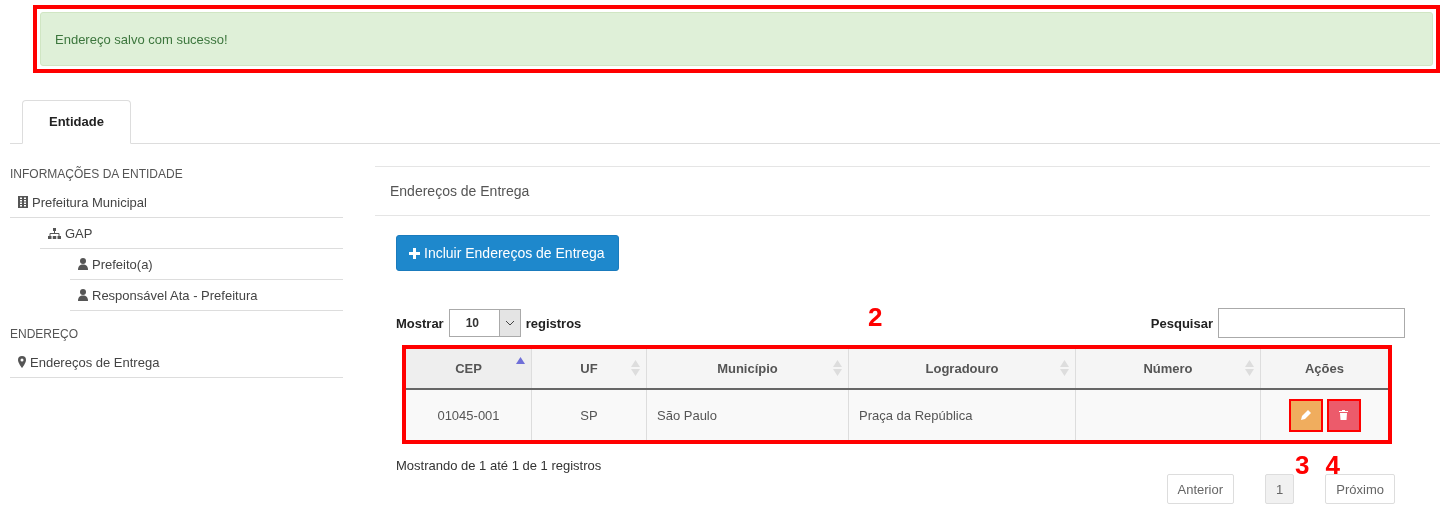  What do you see at coordinates (499, 465) in the screenshot?
I see `table-info: Mostrando de 1 até 1 de 1 registros` at bounding box center [499, 465].